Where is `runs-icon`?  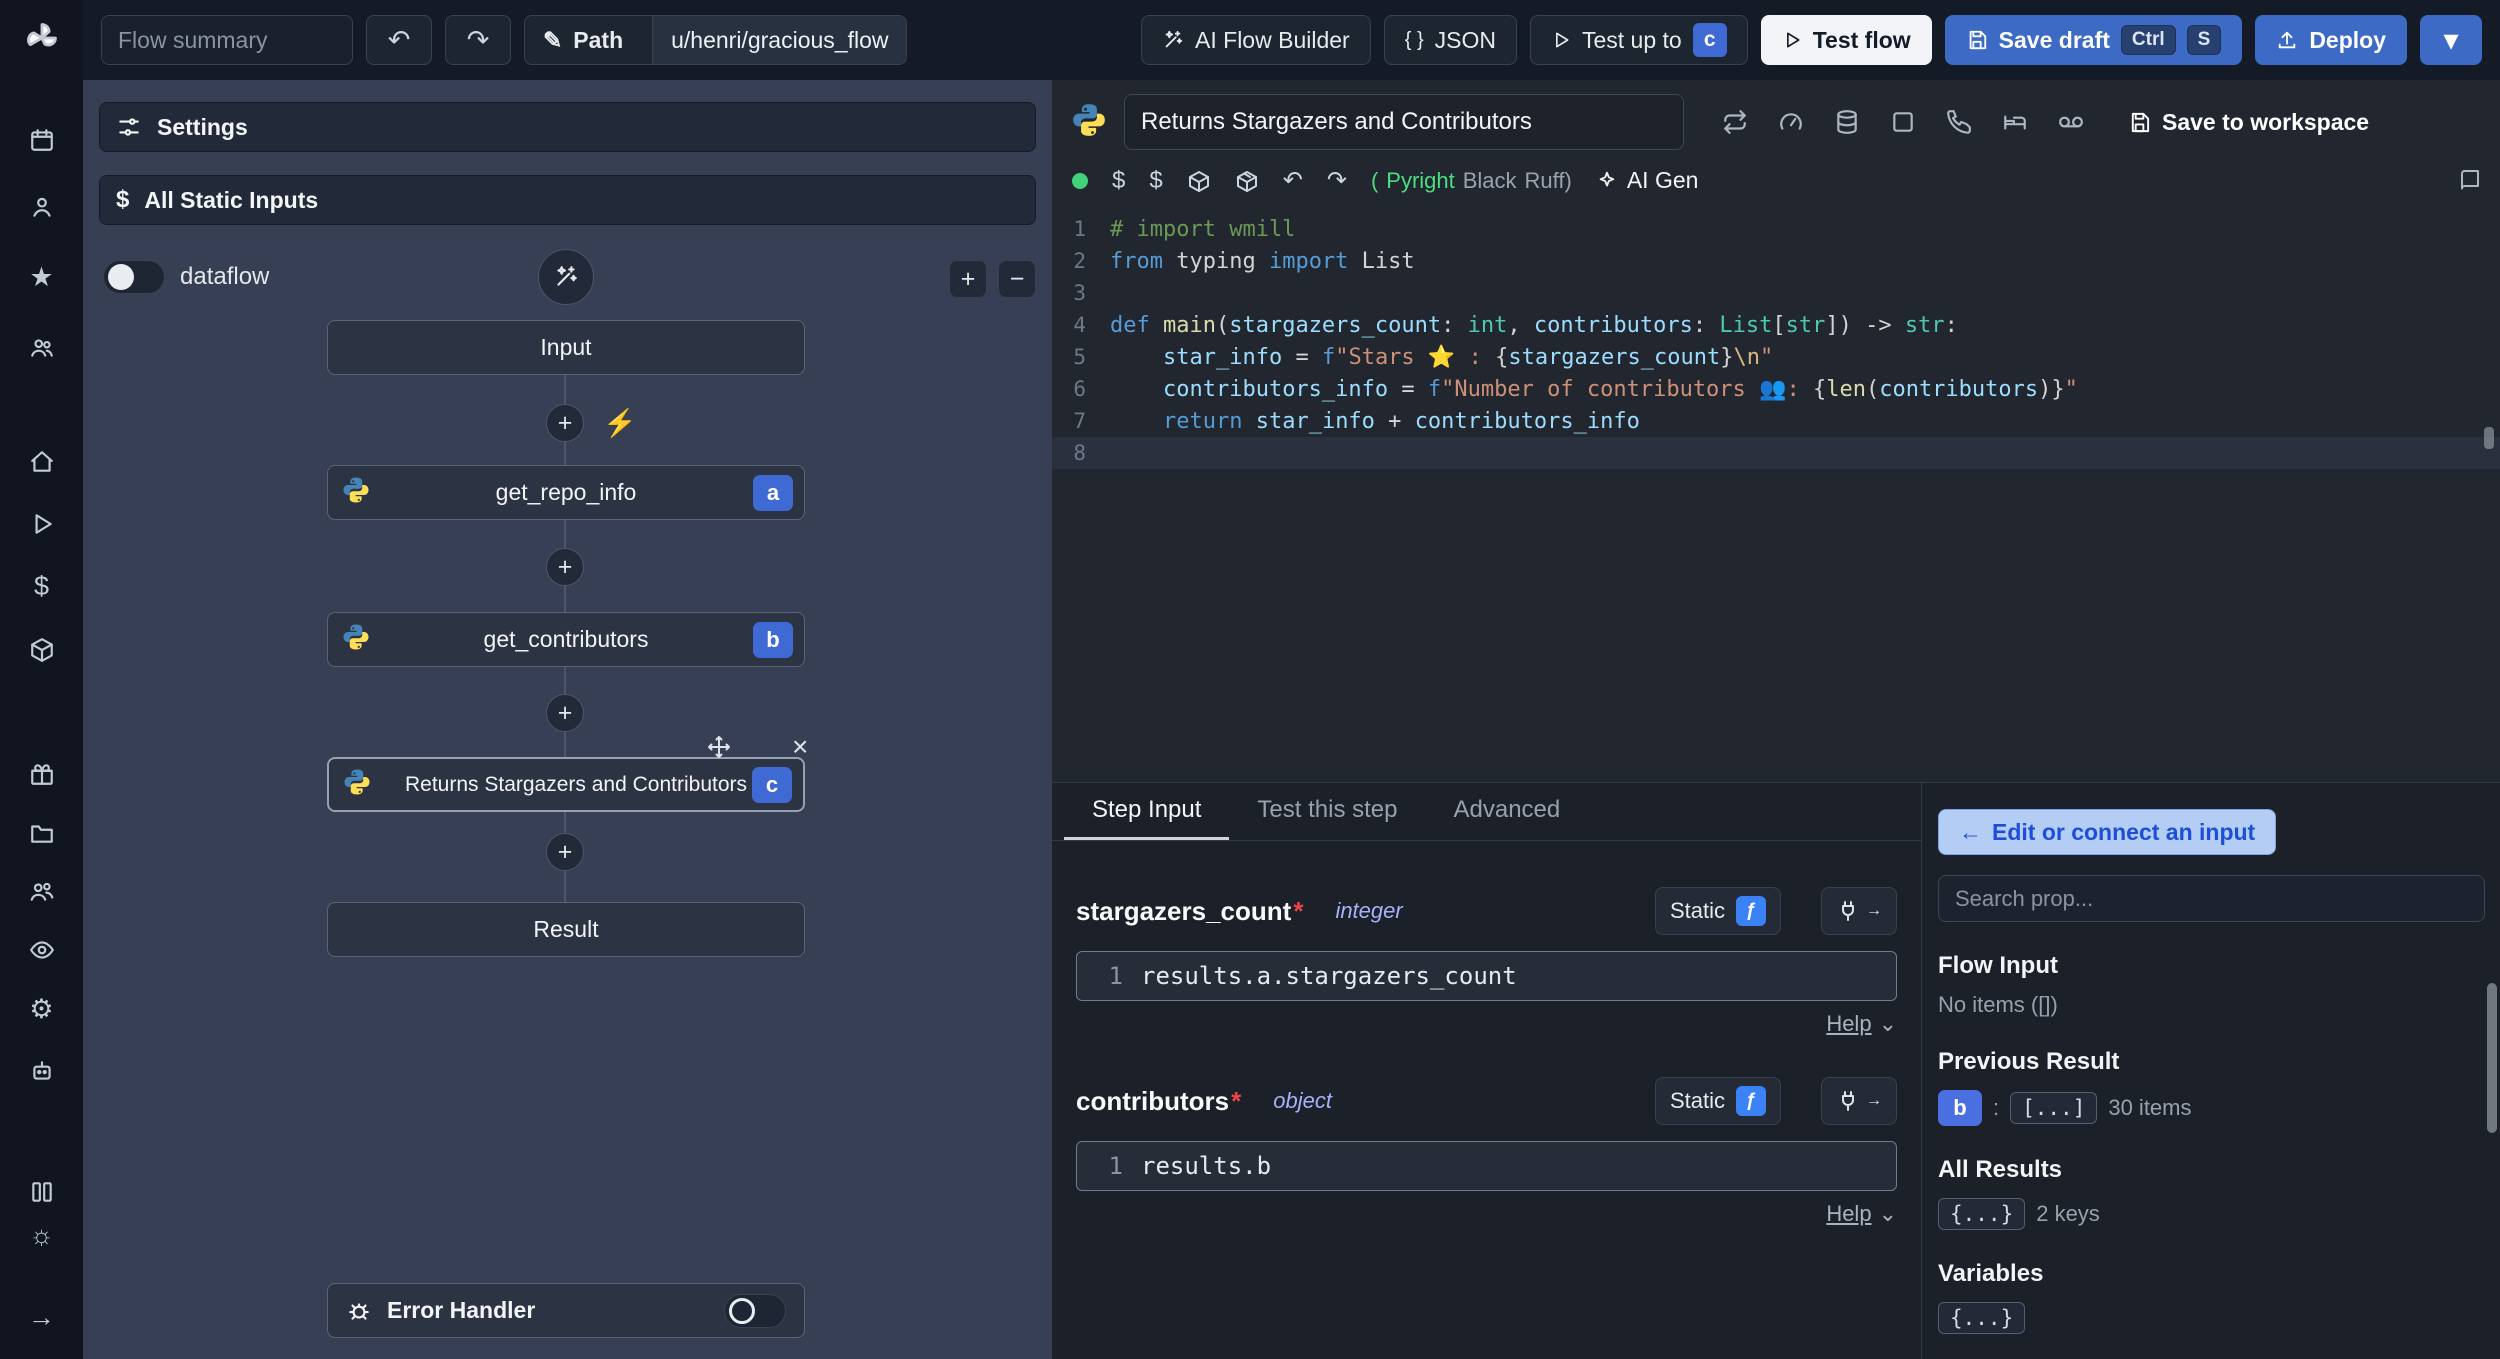 runs-icon is located at coordinates (41, 524).